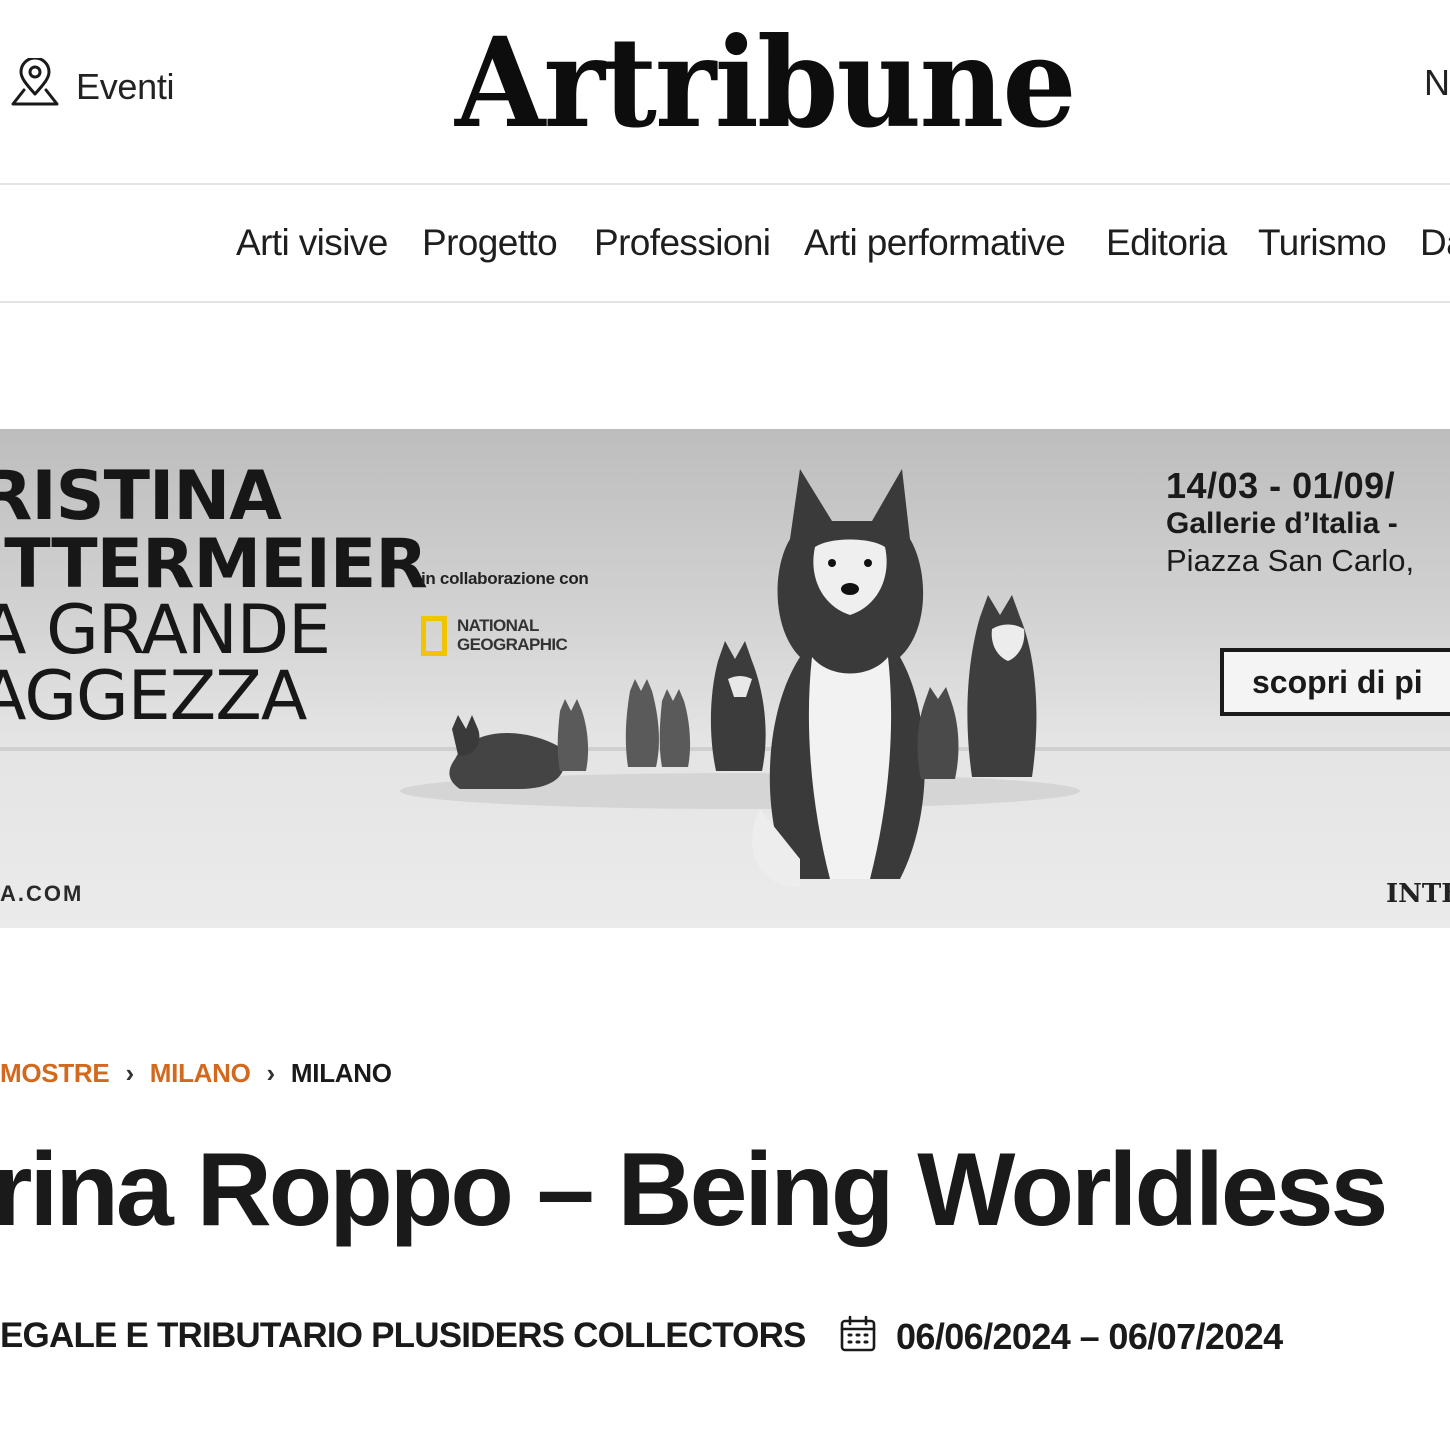  Describe the element at coordinates (1089, 1336) in the screenshot. I see `event-date-range: 06/06/2024 – 06/07/2024` at that location.